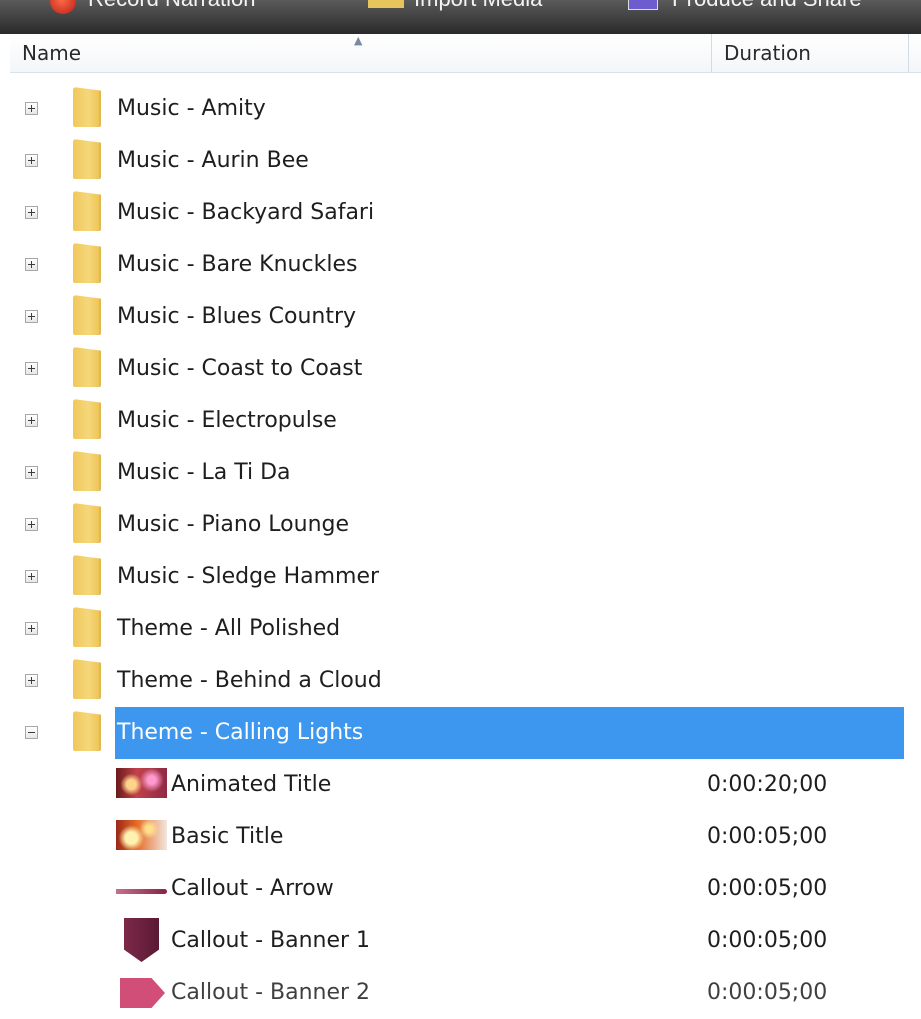  What do you see at coordinates (358, 40) in the screenshot?
I see `sort-ascending-icon: ▲` at bounding box center [358, 40].